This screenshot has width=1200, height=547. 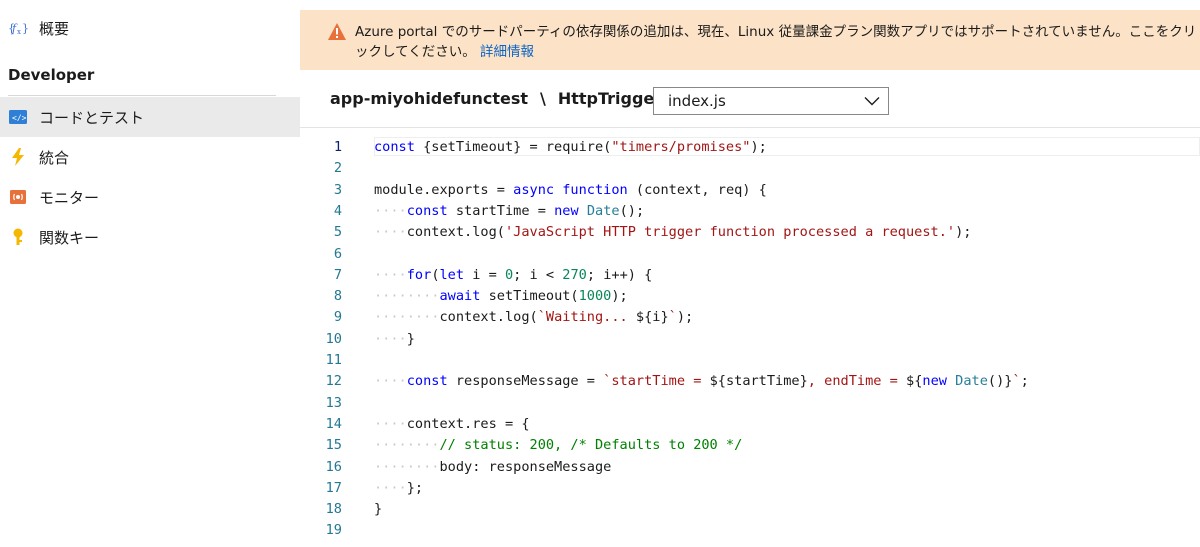 I want to click on monitor-icon, so click(x=18, y=197).